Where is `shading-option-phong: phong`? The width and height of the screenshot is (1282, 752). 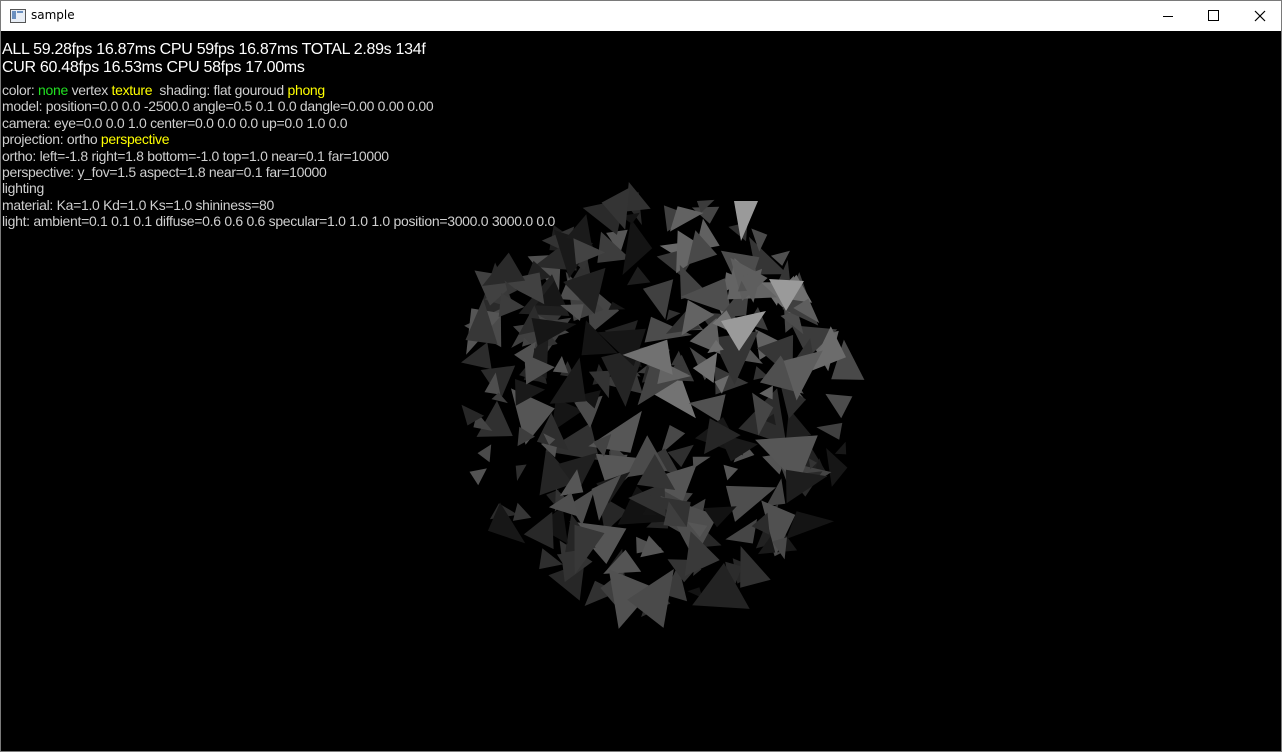 shading-option-phong: phong is located at coordinates (306, 90).